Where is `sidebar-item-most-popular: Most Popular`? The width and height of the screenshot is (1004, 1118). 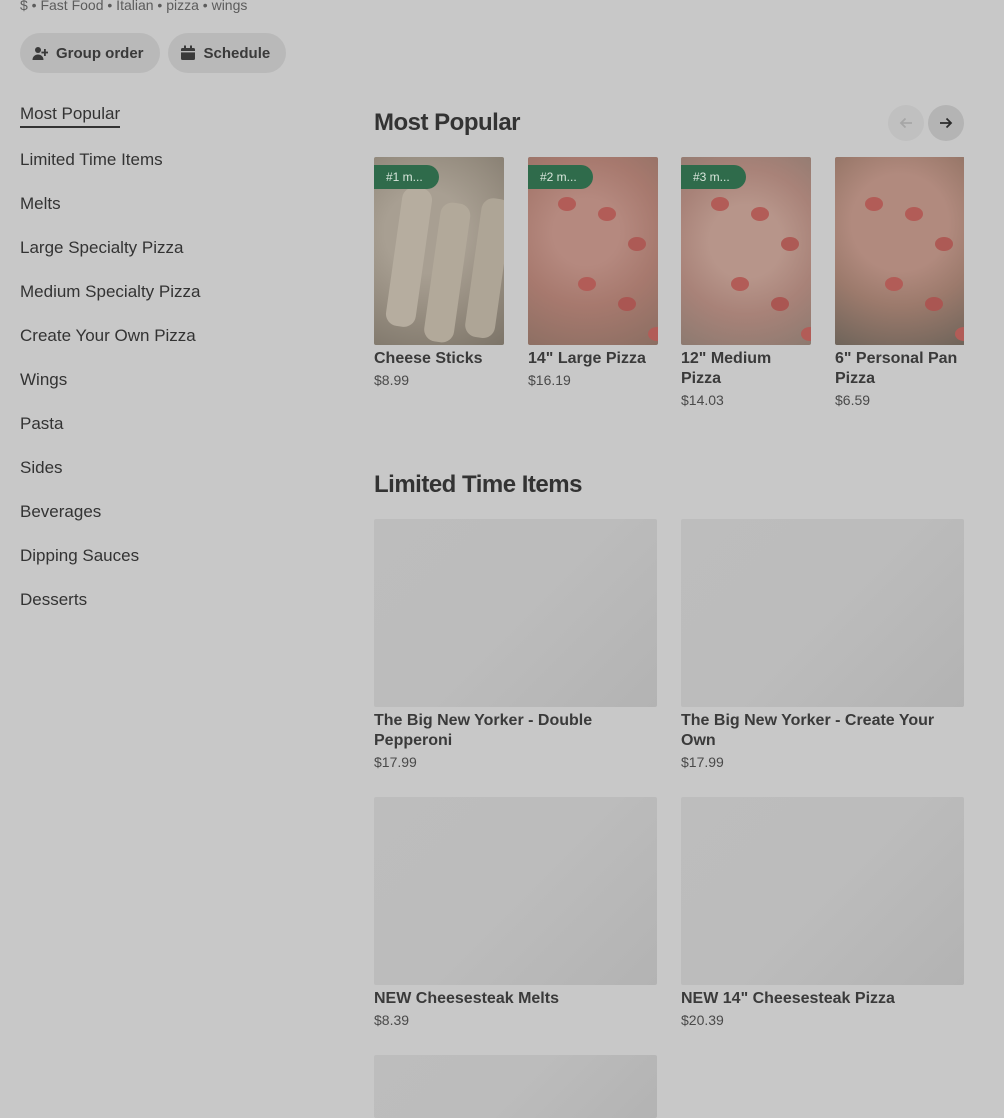 sidebar-item-most-popular: Most Popular is located at coordinates (170, 116).